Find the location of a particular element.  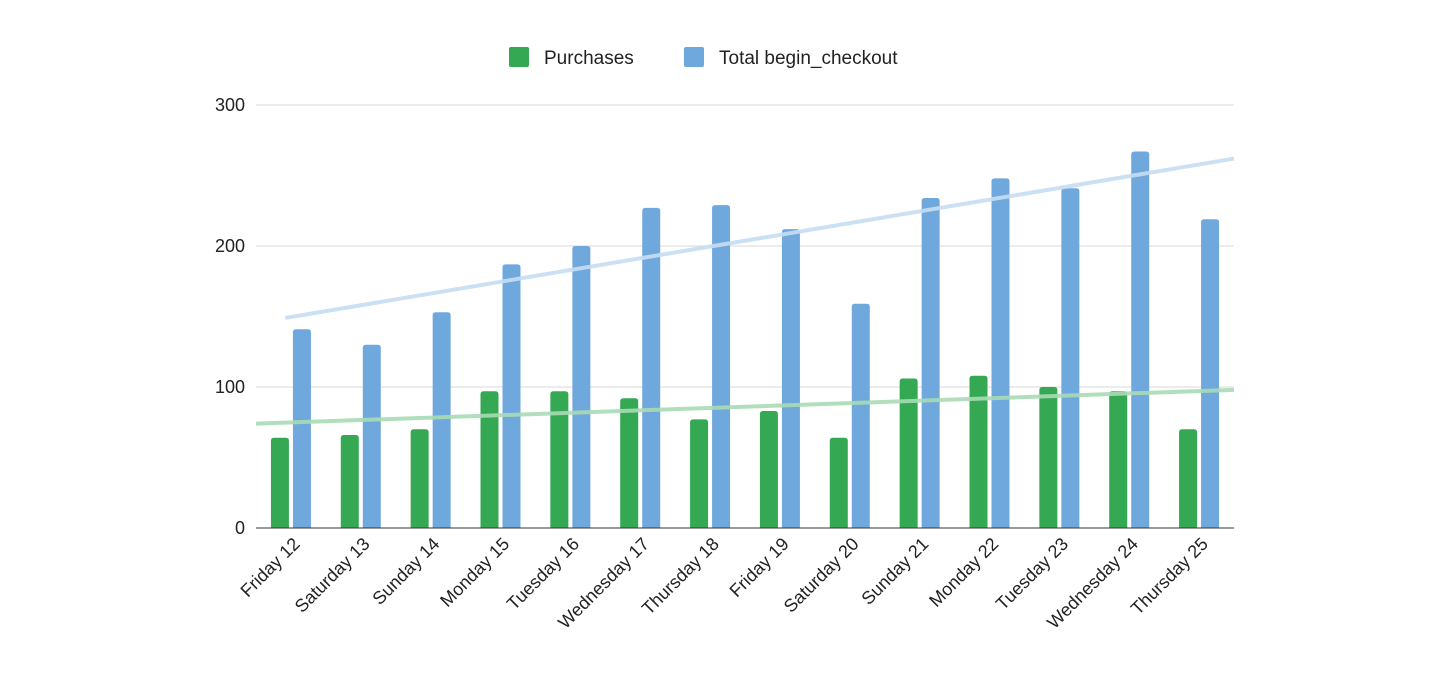

legend-swatch-begin-checkout is located at coordinates (694, 57).